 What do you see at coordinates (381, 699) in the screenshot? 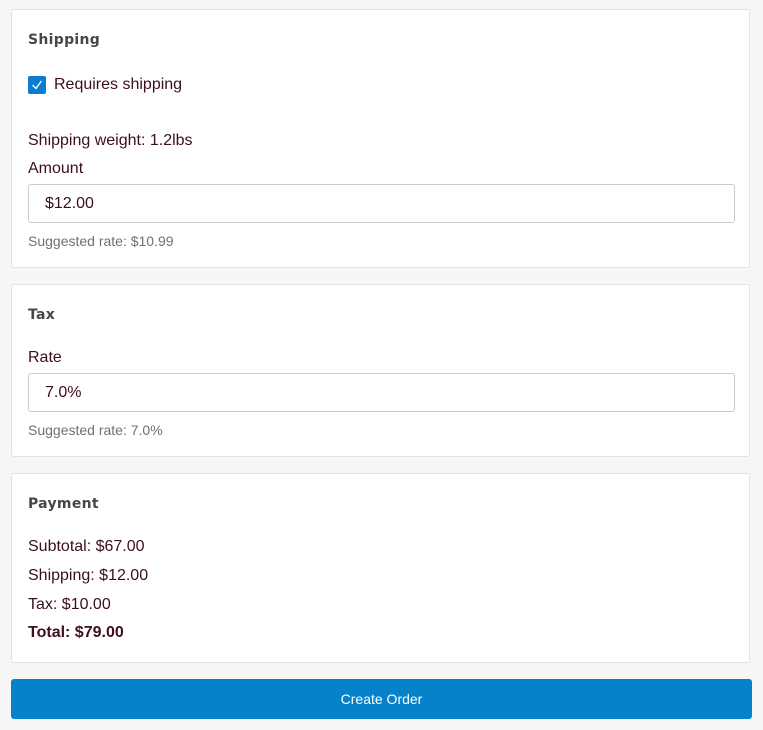
I see `create-order-button: Create Order` at bounding box center [381, 699].